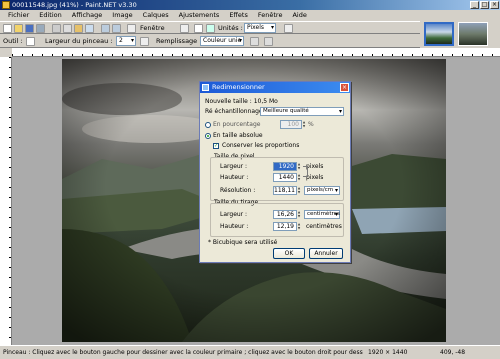 The width and height of the screenshot is (500, 359). What do you see at coordinates (285, 177) in the screenshot?
I see `height-input: 1440` at bounding box center [285, 177].